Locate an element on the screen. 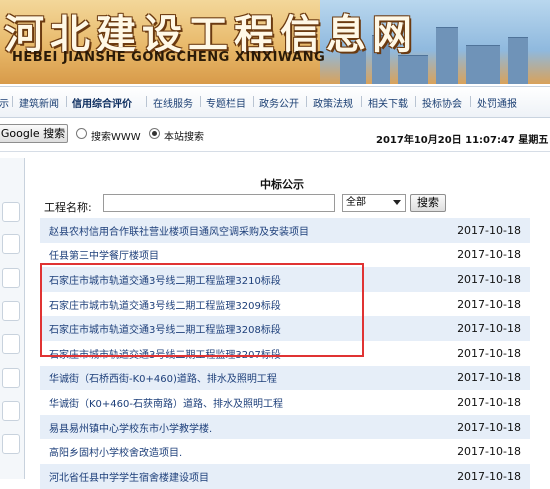 The image size is (550, 489). list-item: 河北省任县中学学生宿舍楼建设项目 2017-10-18 is located at coordinates (285, 476).